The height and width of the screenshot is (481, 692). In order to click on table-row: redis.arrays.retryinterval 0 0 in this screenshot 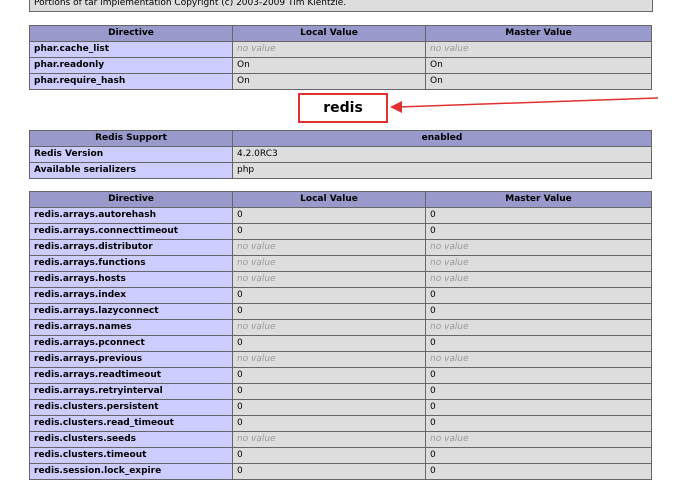, I will do `click(340, 391)`.